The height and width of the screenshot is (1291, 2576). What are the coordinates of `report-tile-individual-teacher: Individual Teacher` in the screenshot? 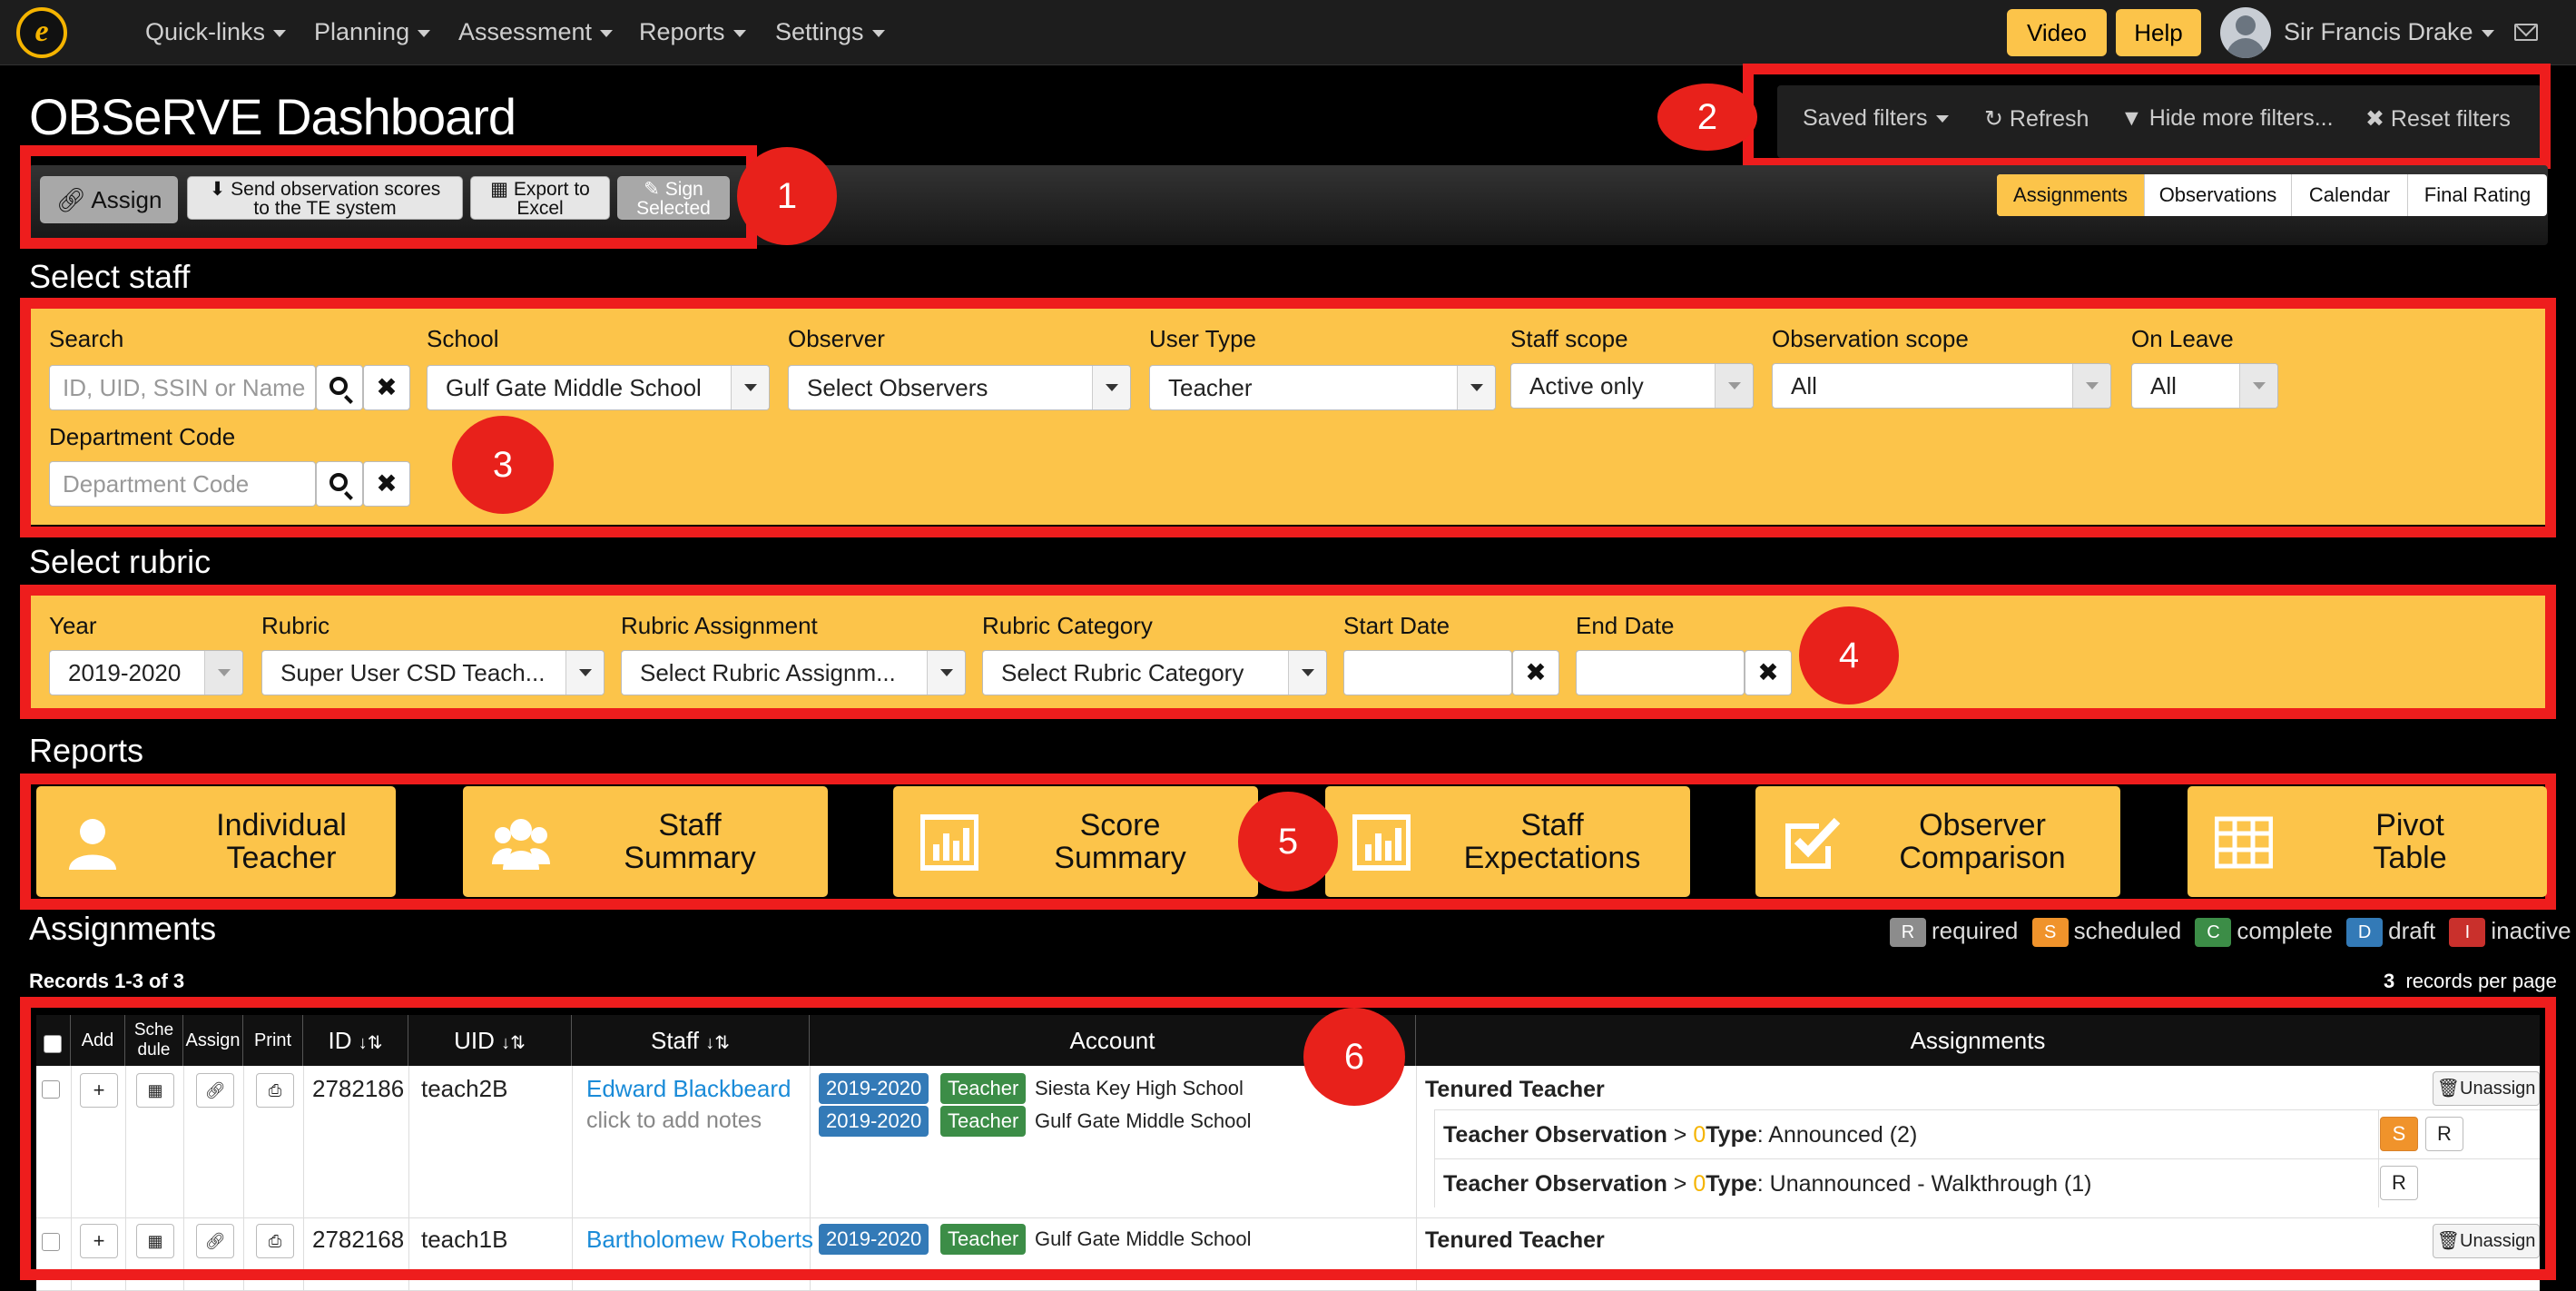 It's located at (216, 842).